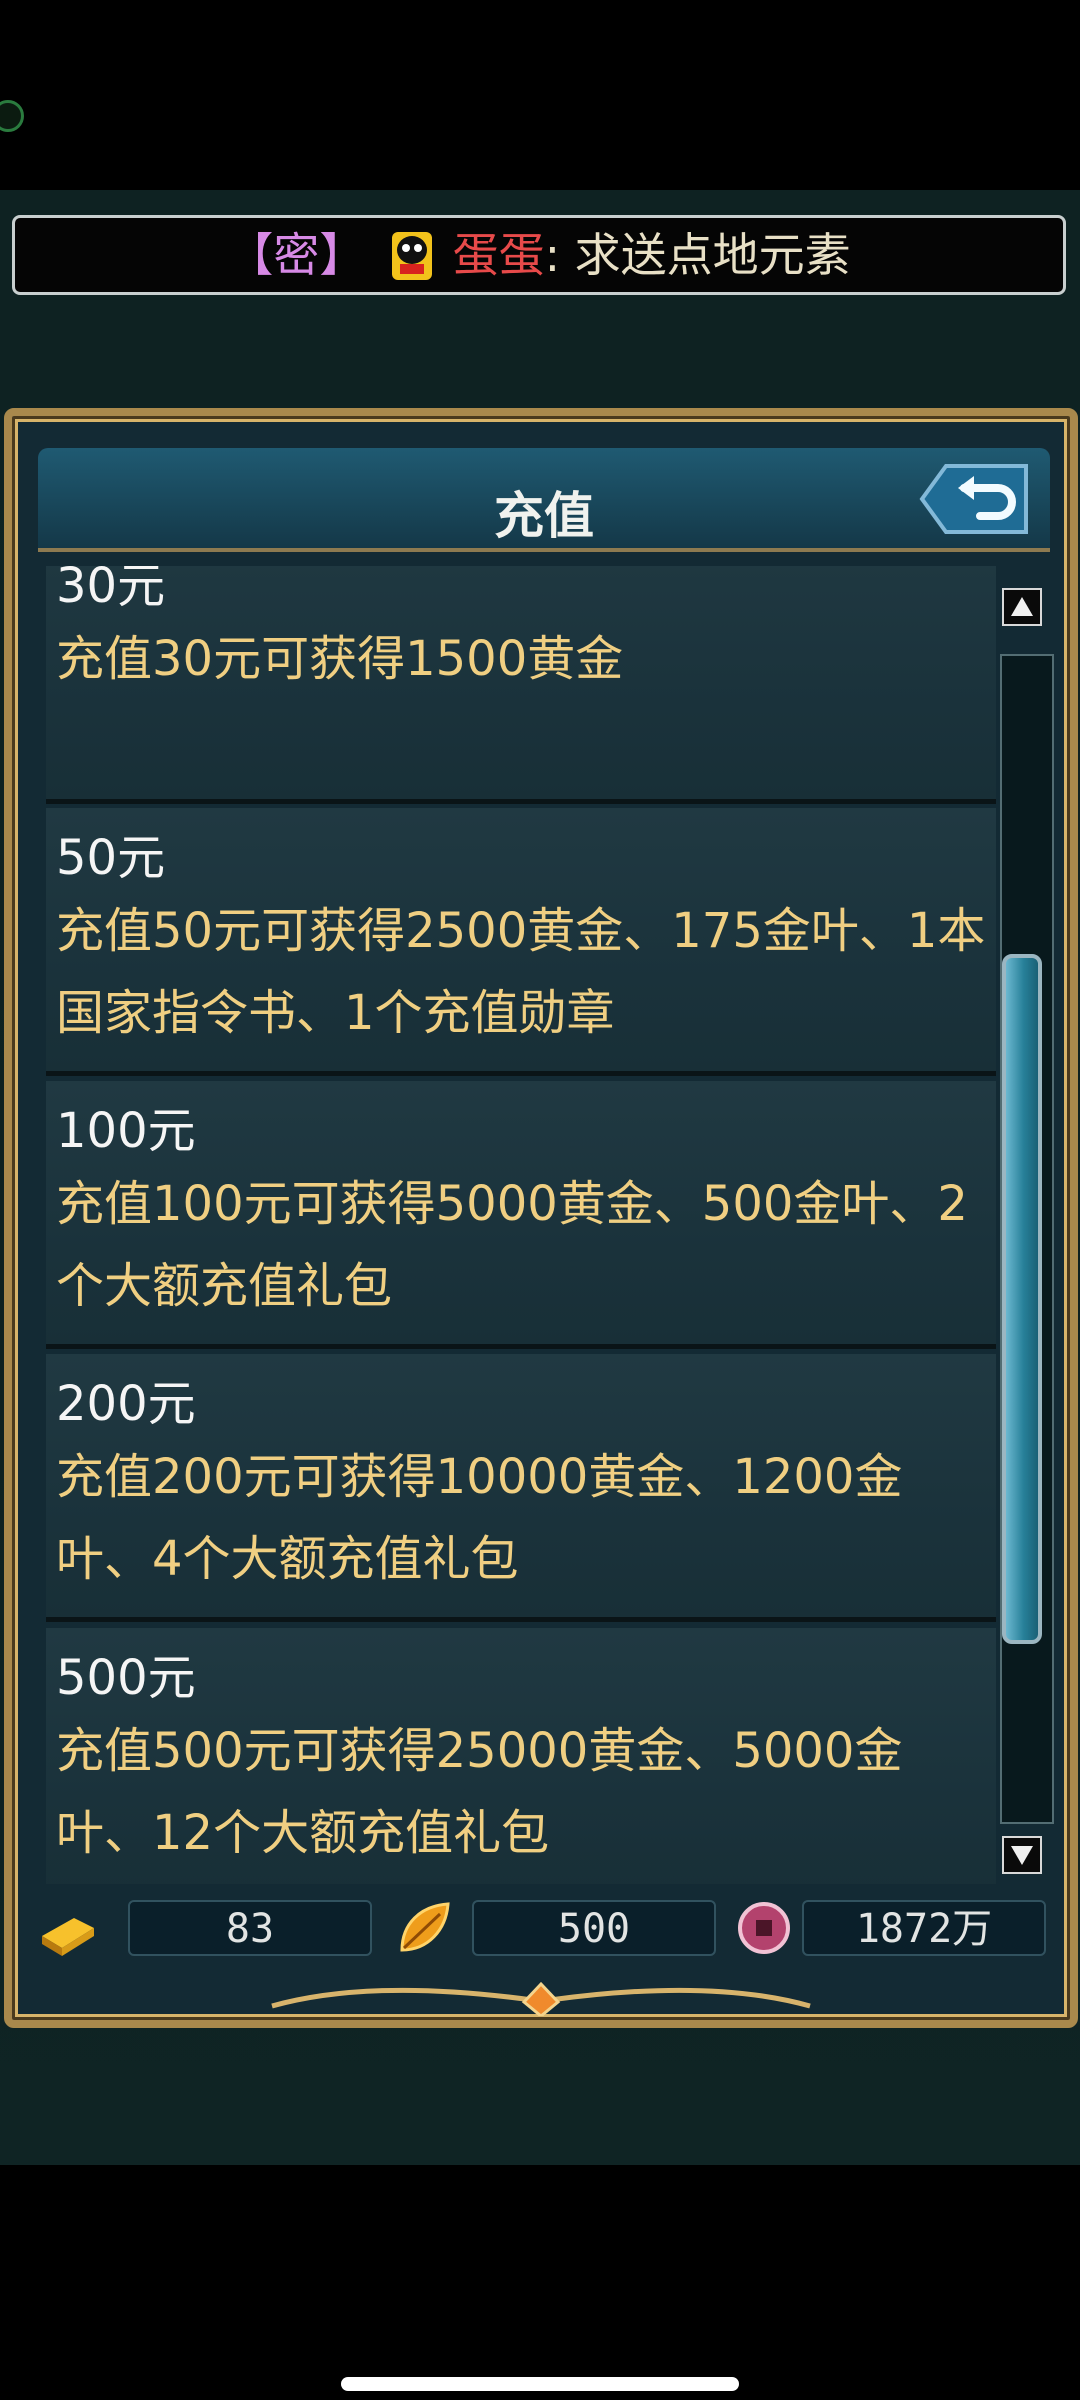 This screenshot has height=2400, width=1080. I want to click on recharge-description: 充值200元可获得10000黄金、1200金叶、4个大额充值礼包, so click(479, 1518).